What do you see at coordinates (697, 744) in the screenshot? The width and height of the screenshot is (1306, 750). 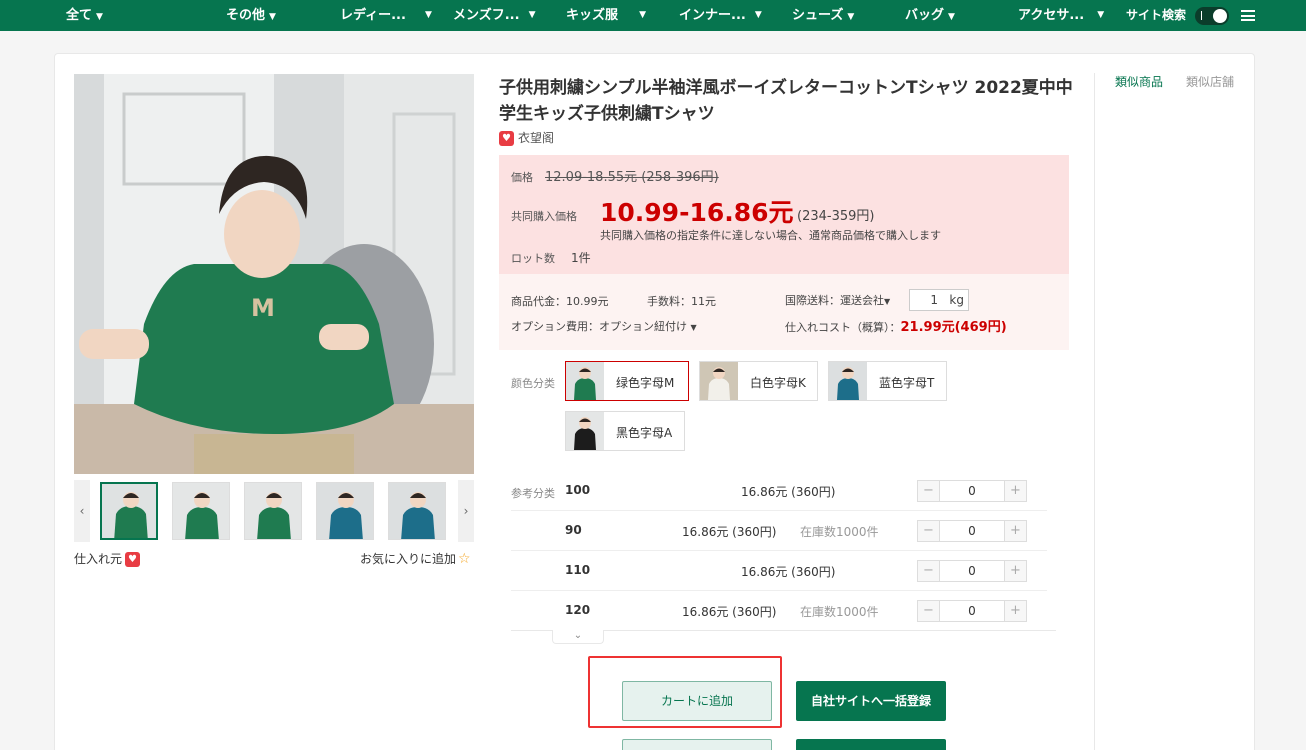 I see `secondary-light-button` at bounding box center [697, 744].